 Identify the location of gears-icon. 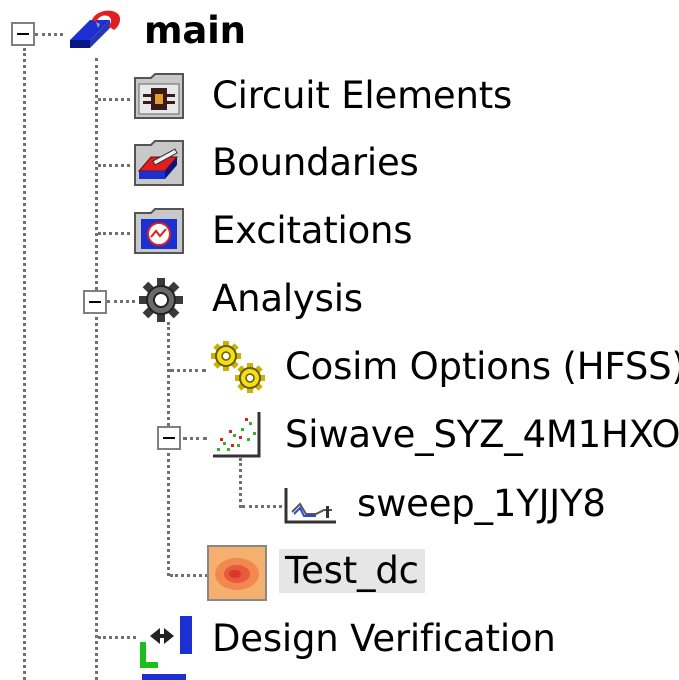
(239, 367).